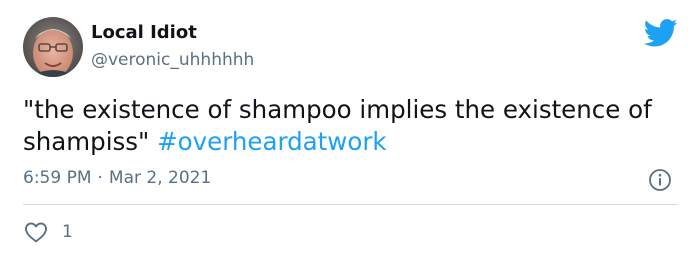  I want to click on person-face-avatar-icon, so click(53, 47).